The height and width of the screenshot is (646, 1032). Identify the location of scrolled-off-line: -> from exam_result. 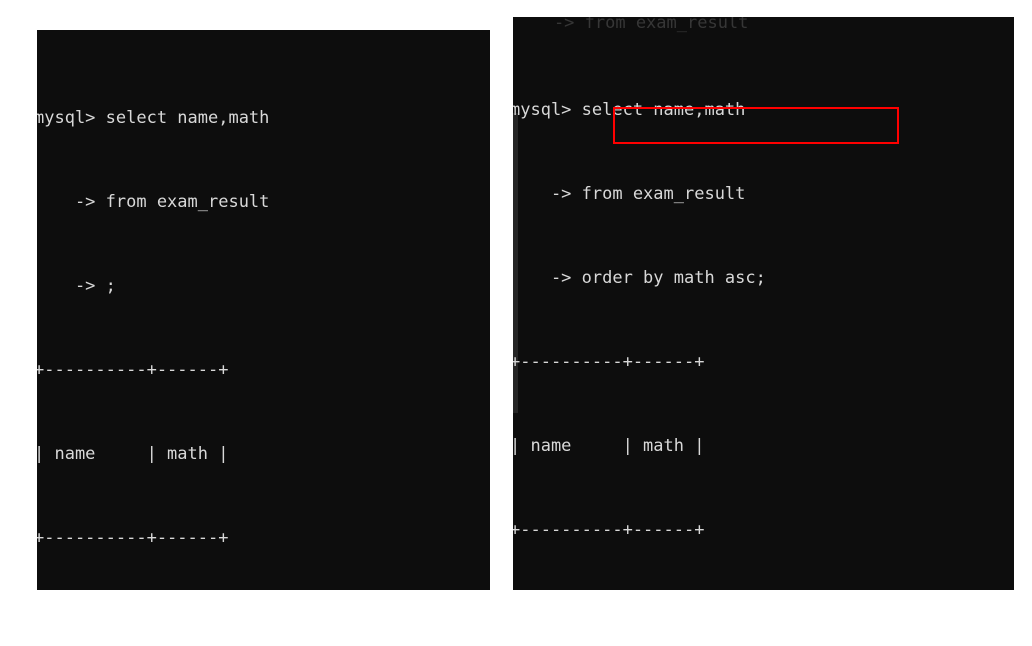
(631, 25).